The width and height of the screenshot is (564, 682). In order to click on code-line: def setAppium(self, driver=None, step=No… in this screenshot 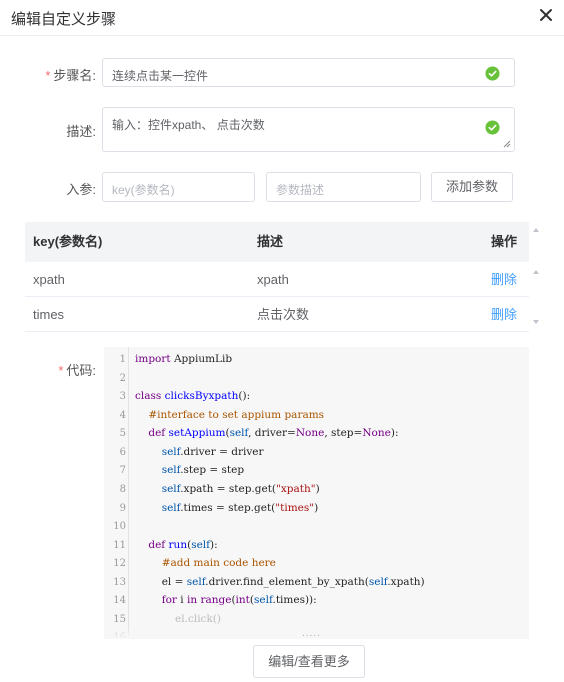, I will do `click(273, 433)`.